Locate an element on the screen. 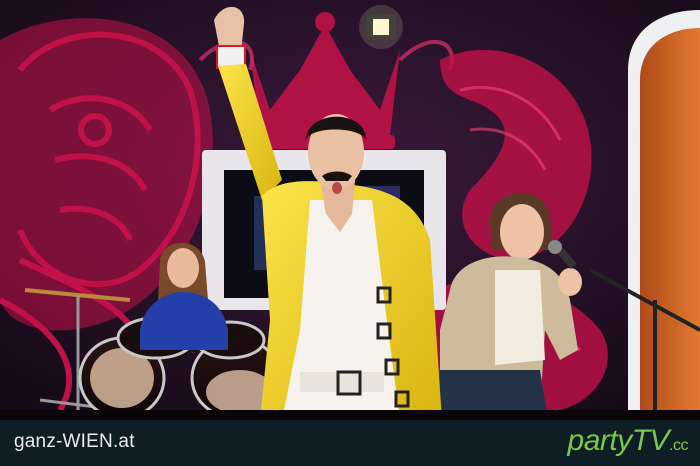 Image resolution: width=700 pixels, height=466 pixels. brand-right-main: partyTV is located at coordinates (618, 440).